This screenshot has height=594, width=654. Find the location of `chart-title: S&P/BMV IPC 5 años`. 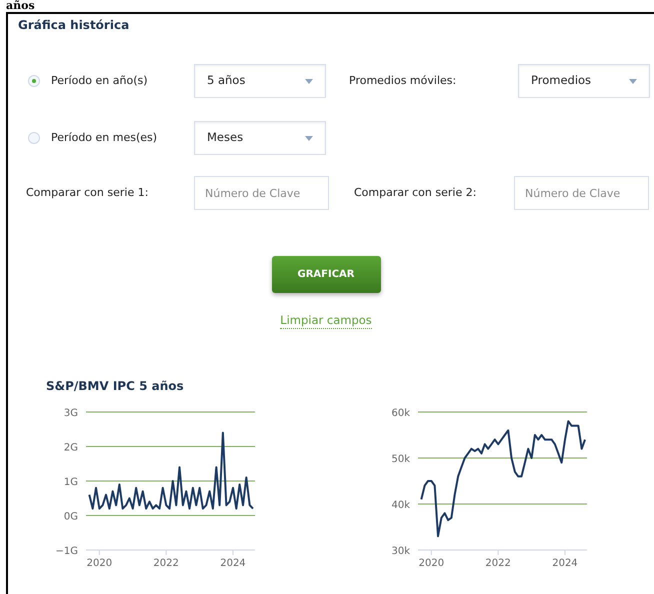

chart-title: S&P/BMV IPC 5 años is located at coordinates (115, 386).